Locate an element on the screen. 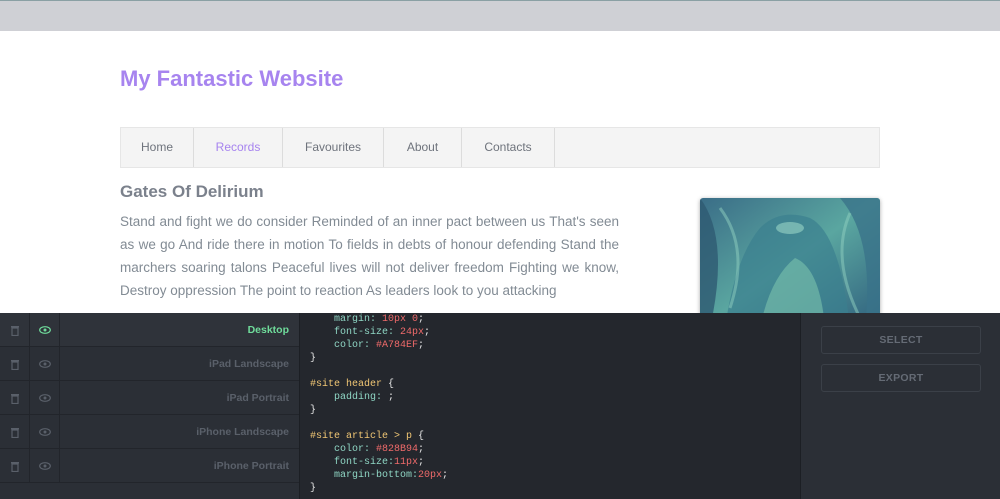 The image size is (1000, 499). device-row-ipad-landscape: iPad Landscape is located at coordinates (149, 364).